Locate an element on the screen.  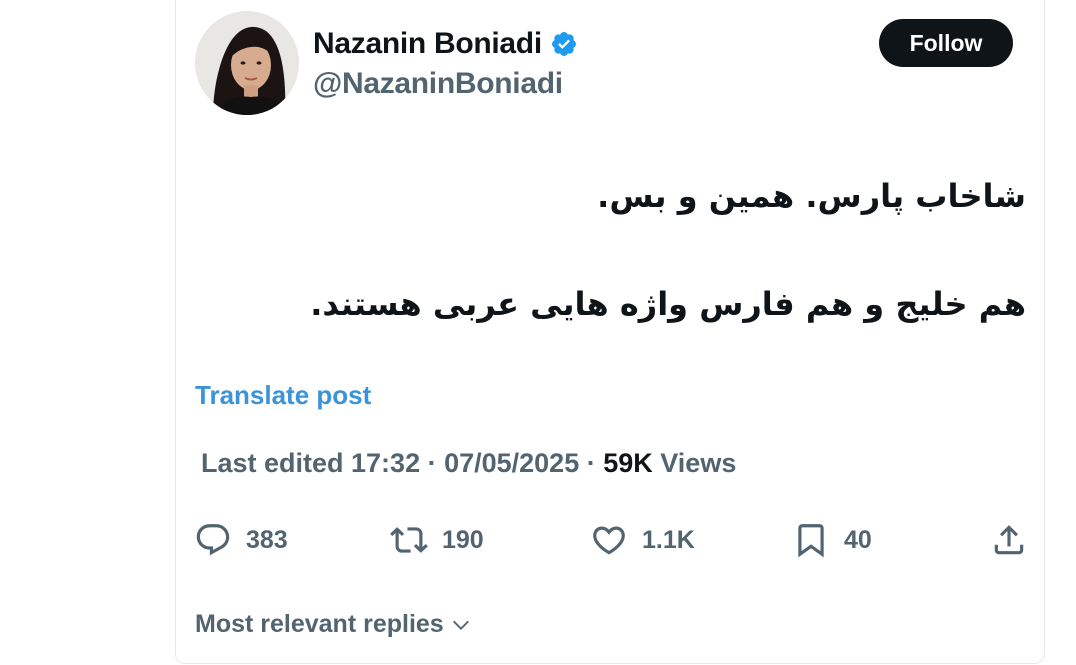
replies-sort-dropdown: Most relevant replies is located at coordinates (333, 624).